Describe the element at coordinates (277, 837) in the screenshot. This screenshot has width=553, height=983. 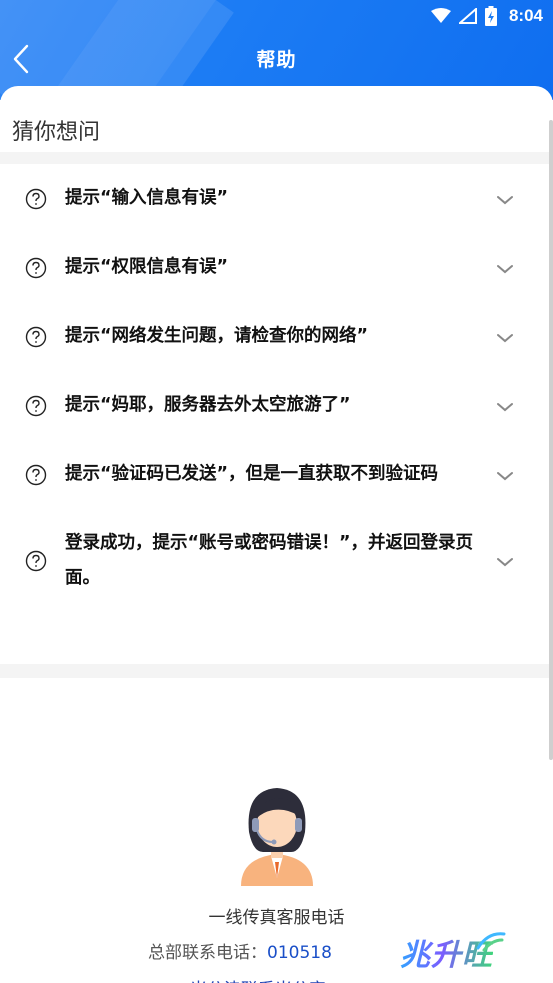
I see `customer-service-agent-icon` at that location.